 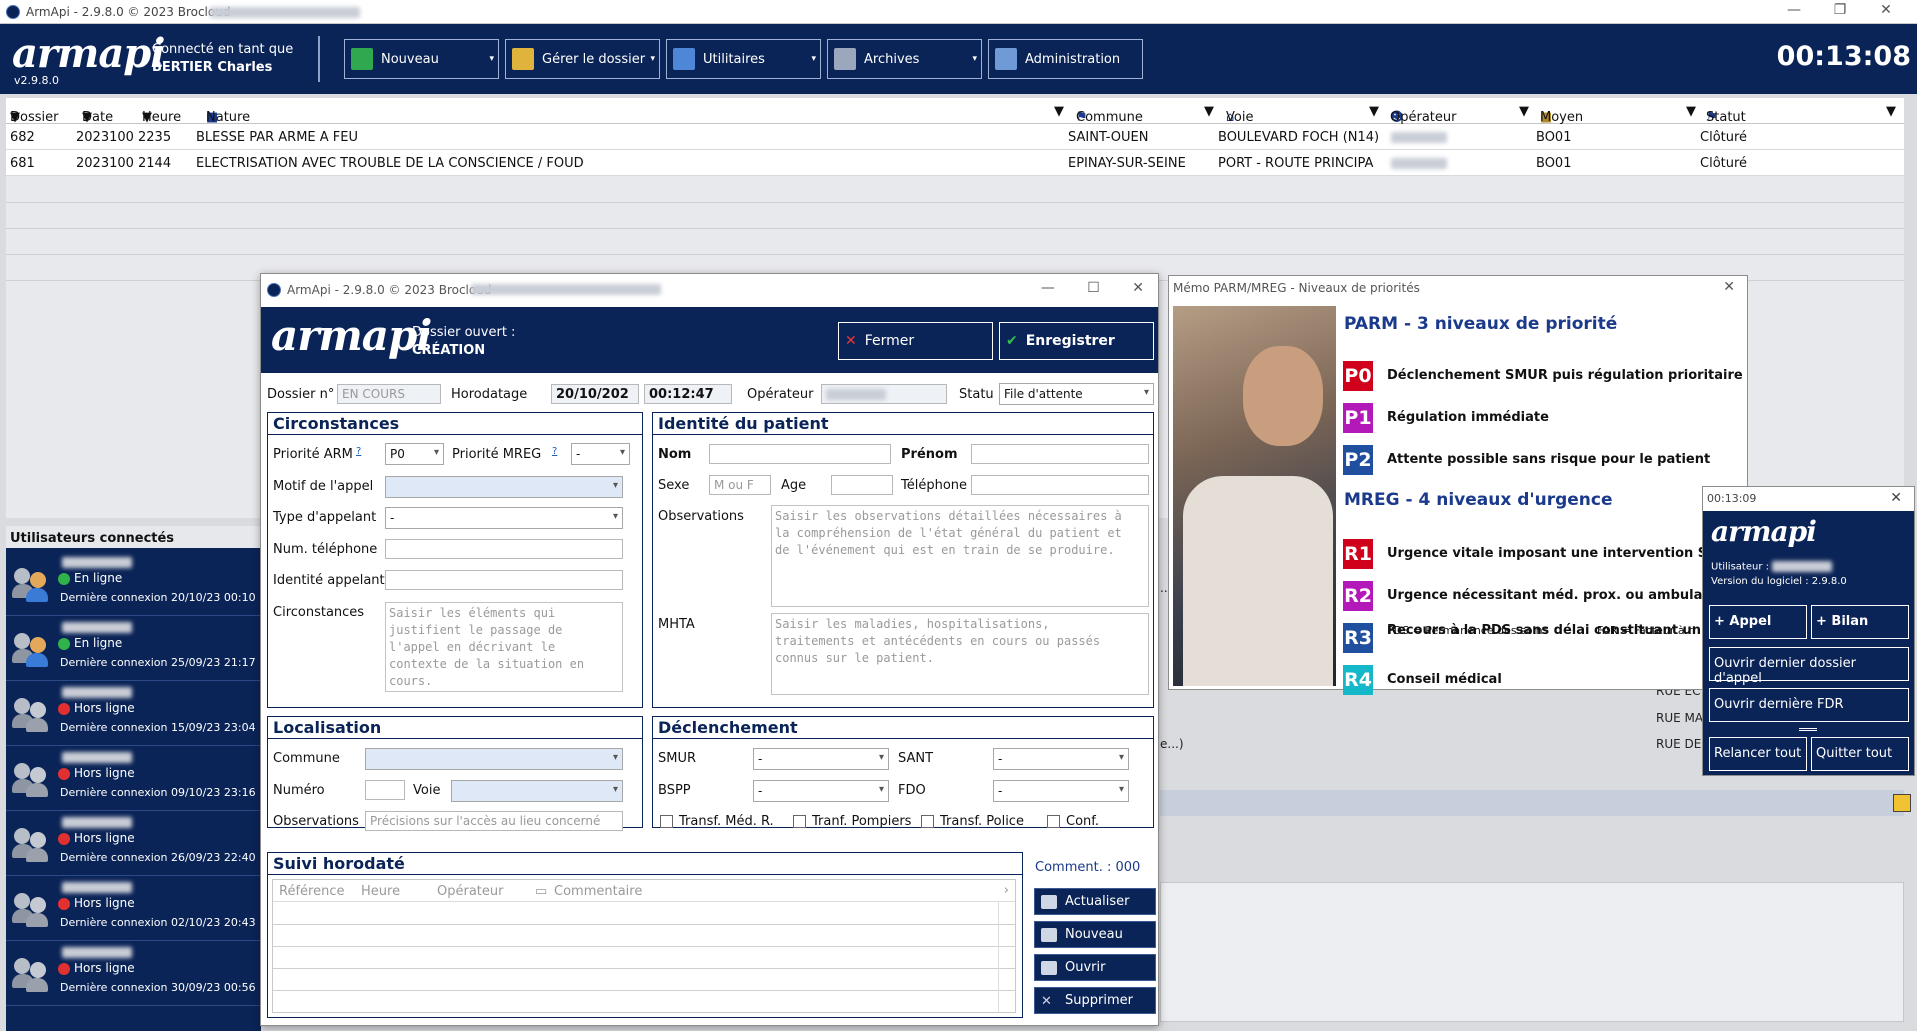 What do you see at coordinates (1758, 622) in the screenshot?
I see `appel-button: + Appel` at bounding box center [1758, 622].